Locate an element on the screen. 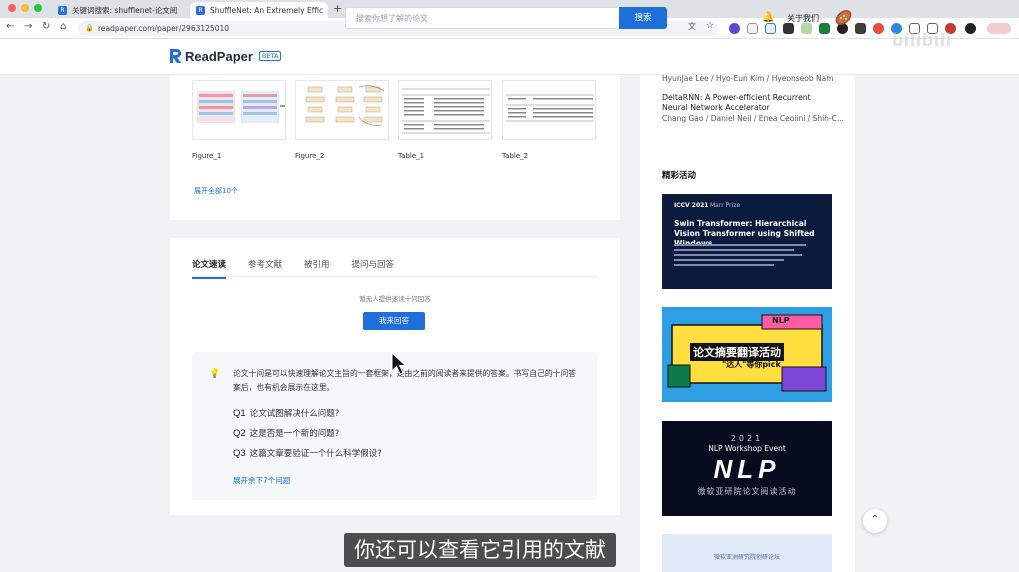  expand-remaining-questions-link: 展开余下7个问题 is located at coordinates (261, 480).